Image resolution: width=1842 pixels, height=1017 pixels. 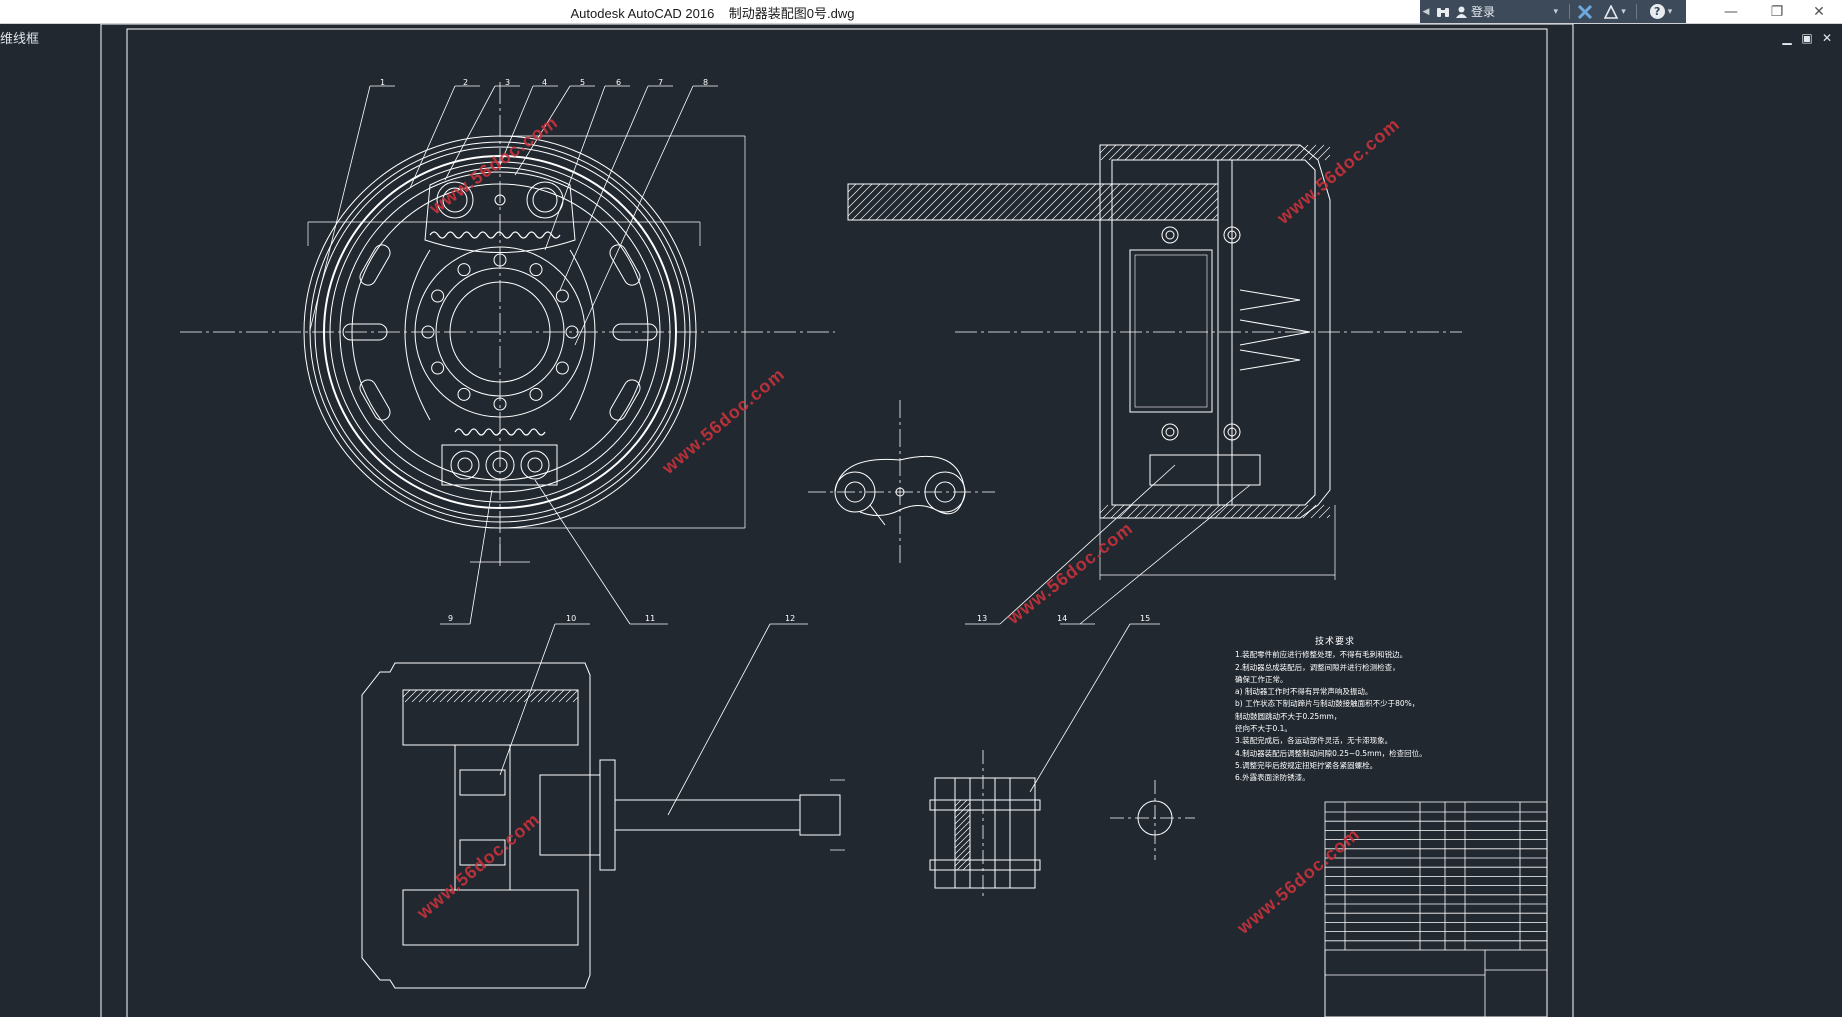 What do you see at coordinates (1334, 642) in the screenshot?
I see `technical-notes-title: 技术要求` at bounding box center [1334, 642].